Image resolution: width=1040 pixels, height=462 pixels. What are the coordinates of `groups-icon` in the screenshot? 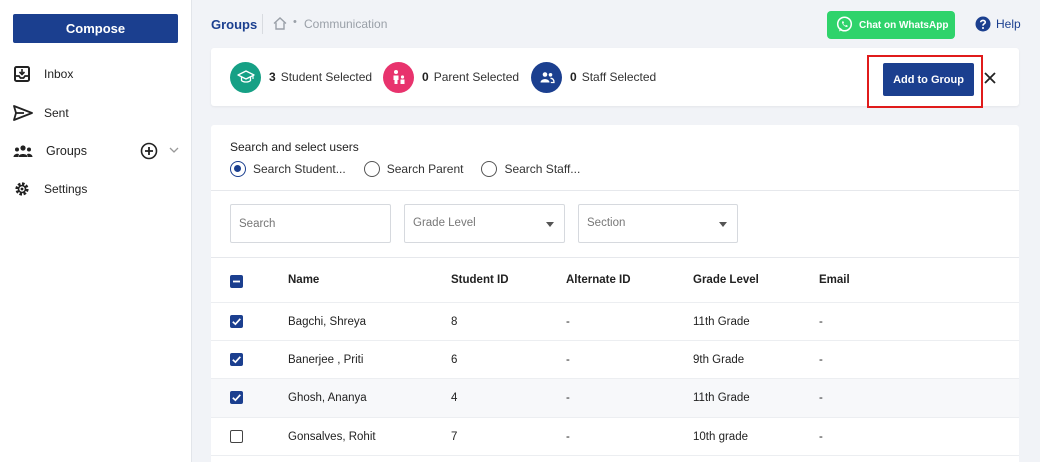 It's located at (23, 151).